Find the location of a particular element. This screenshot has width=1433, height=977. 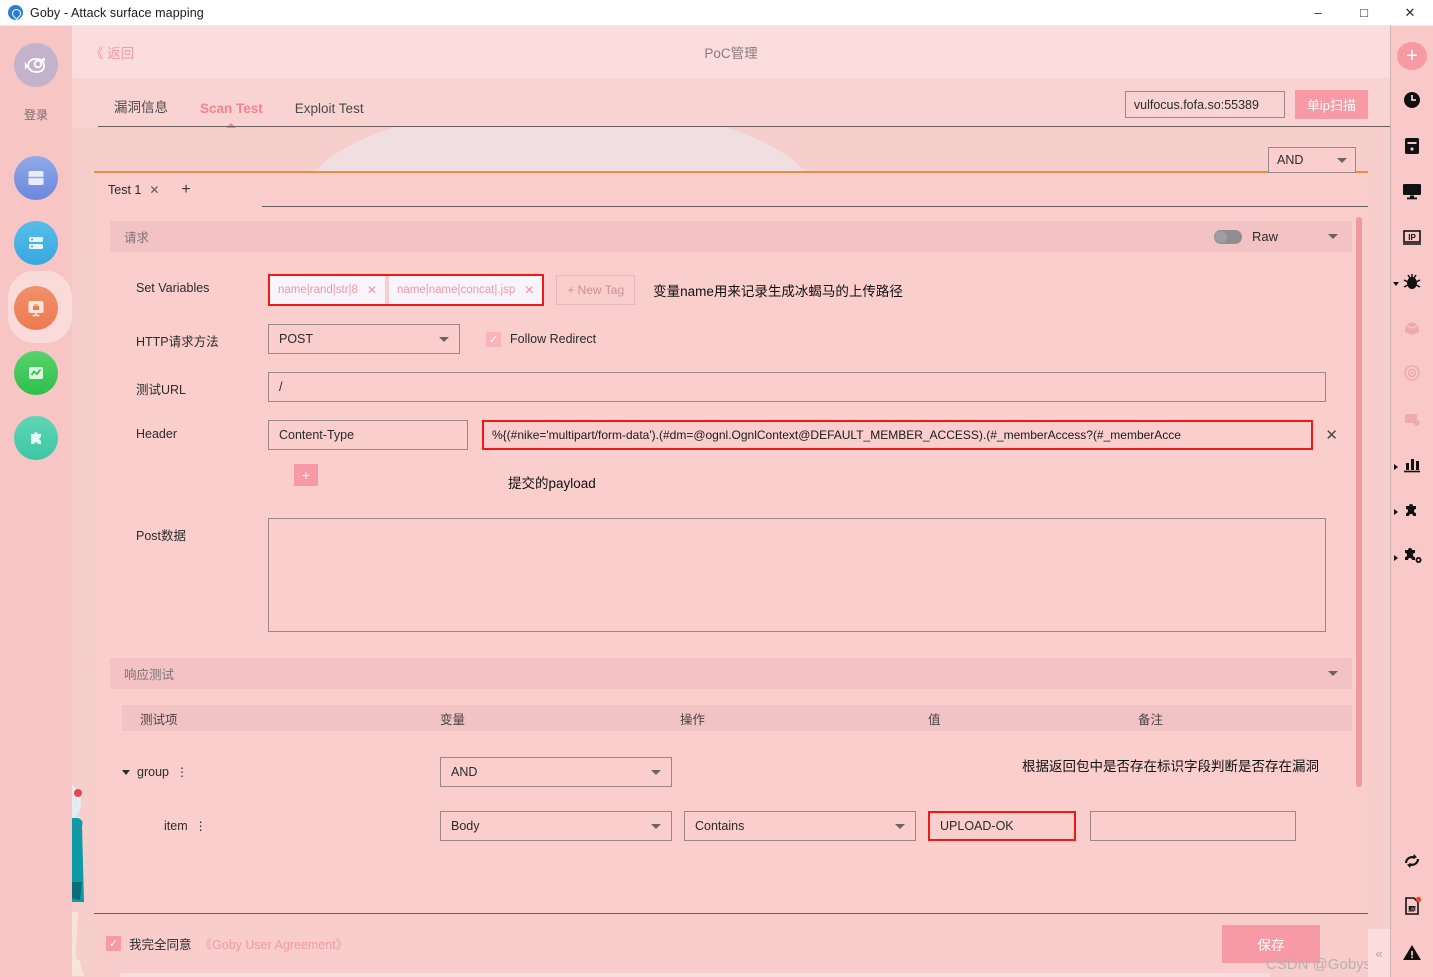

item-remark-input is located at coordinates (1193, 826).